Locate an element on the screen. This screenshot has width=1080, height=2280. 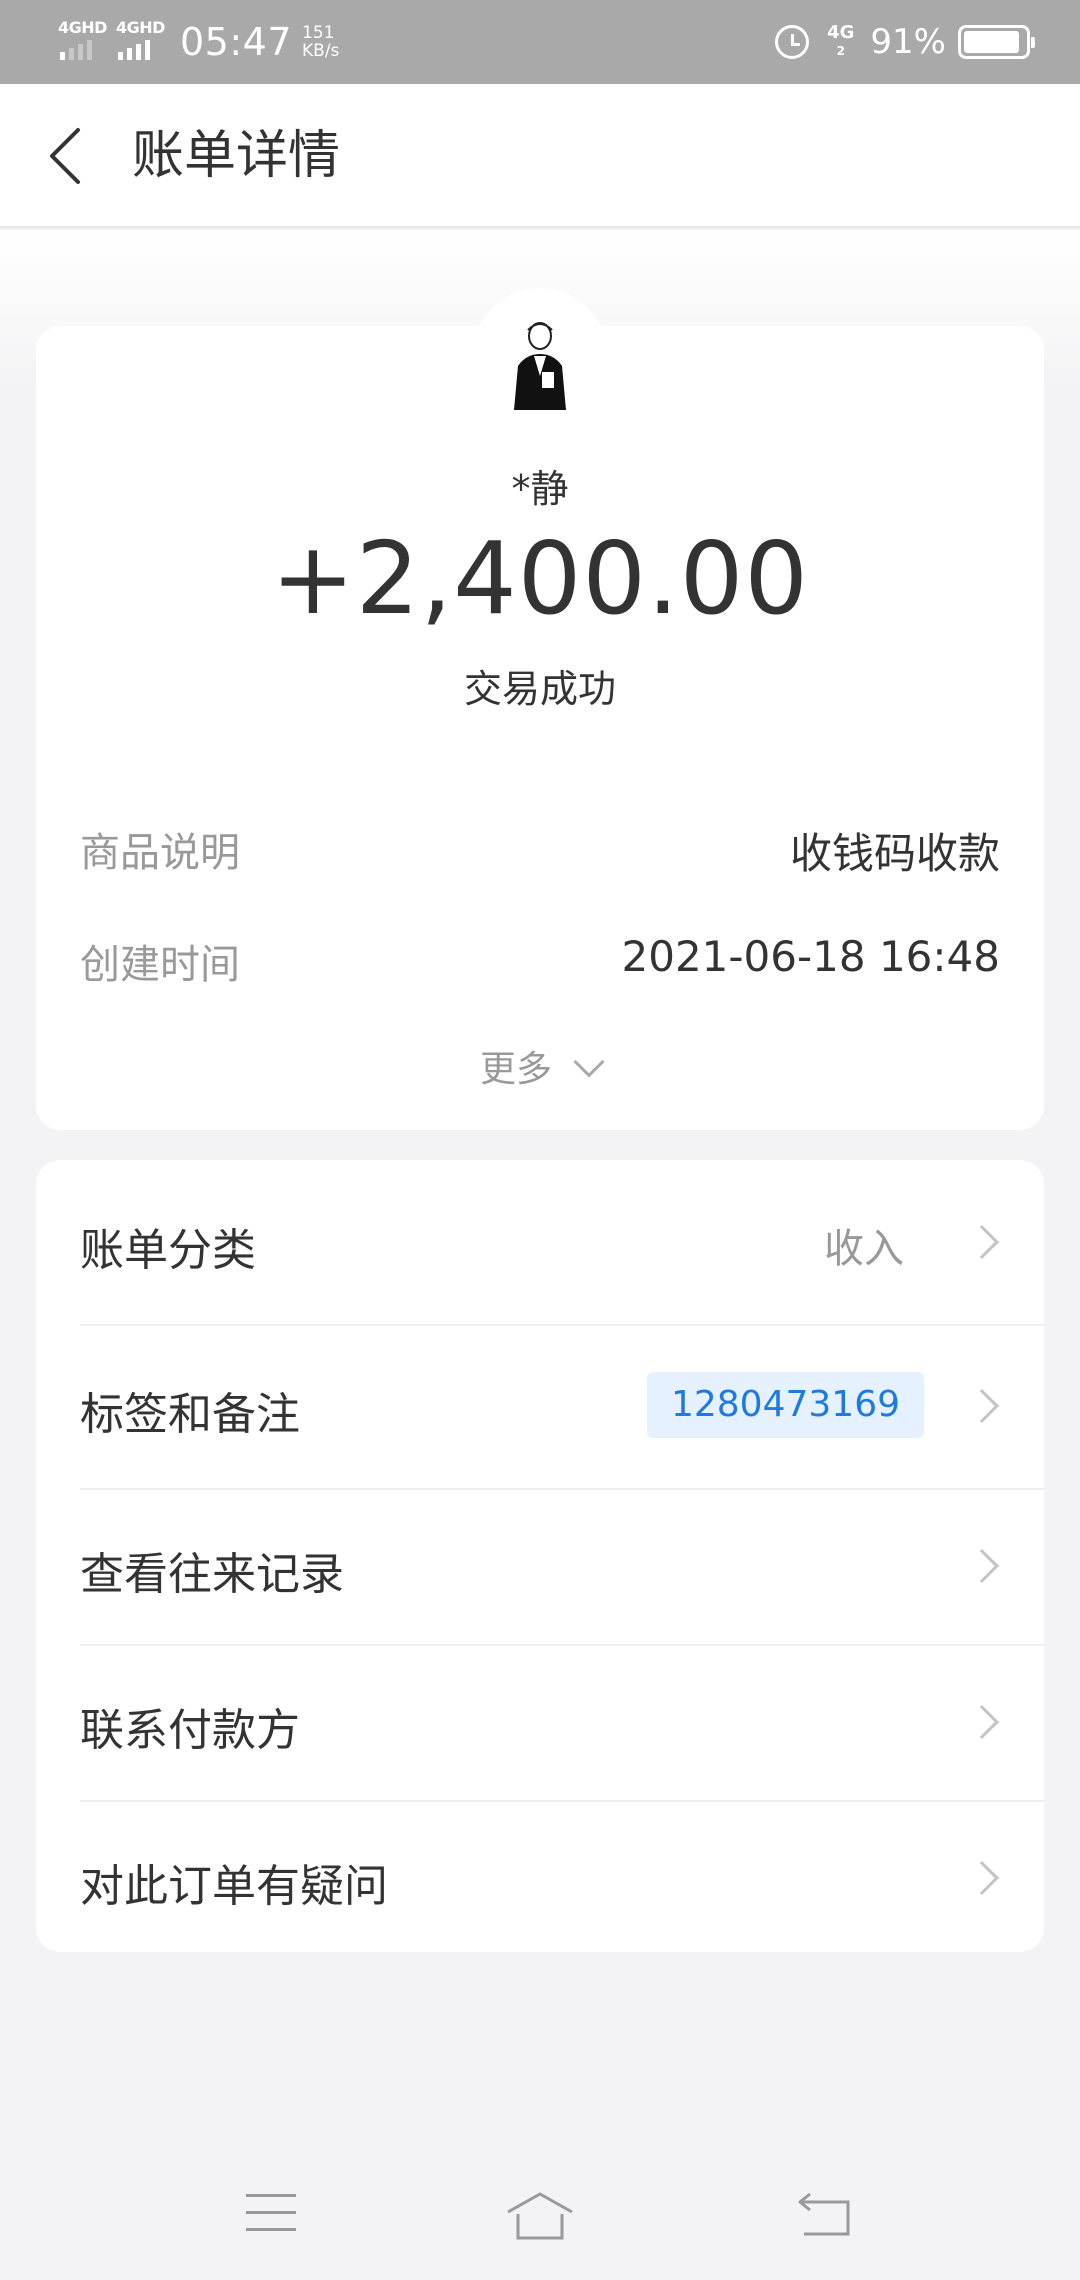
home-icon is located at coordinates (540, 2216).